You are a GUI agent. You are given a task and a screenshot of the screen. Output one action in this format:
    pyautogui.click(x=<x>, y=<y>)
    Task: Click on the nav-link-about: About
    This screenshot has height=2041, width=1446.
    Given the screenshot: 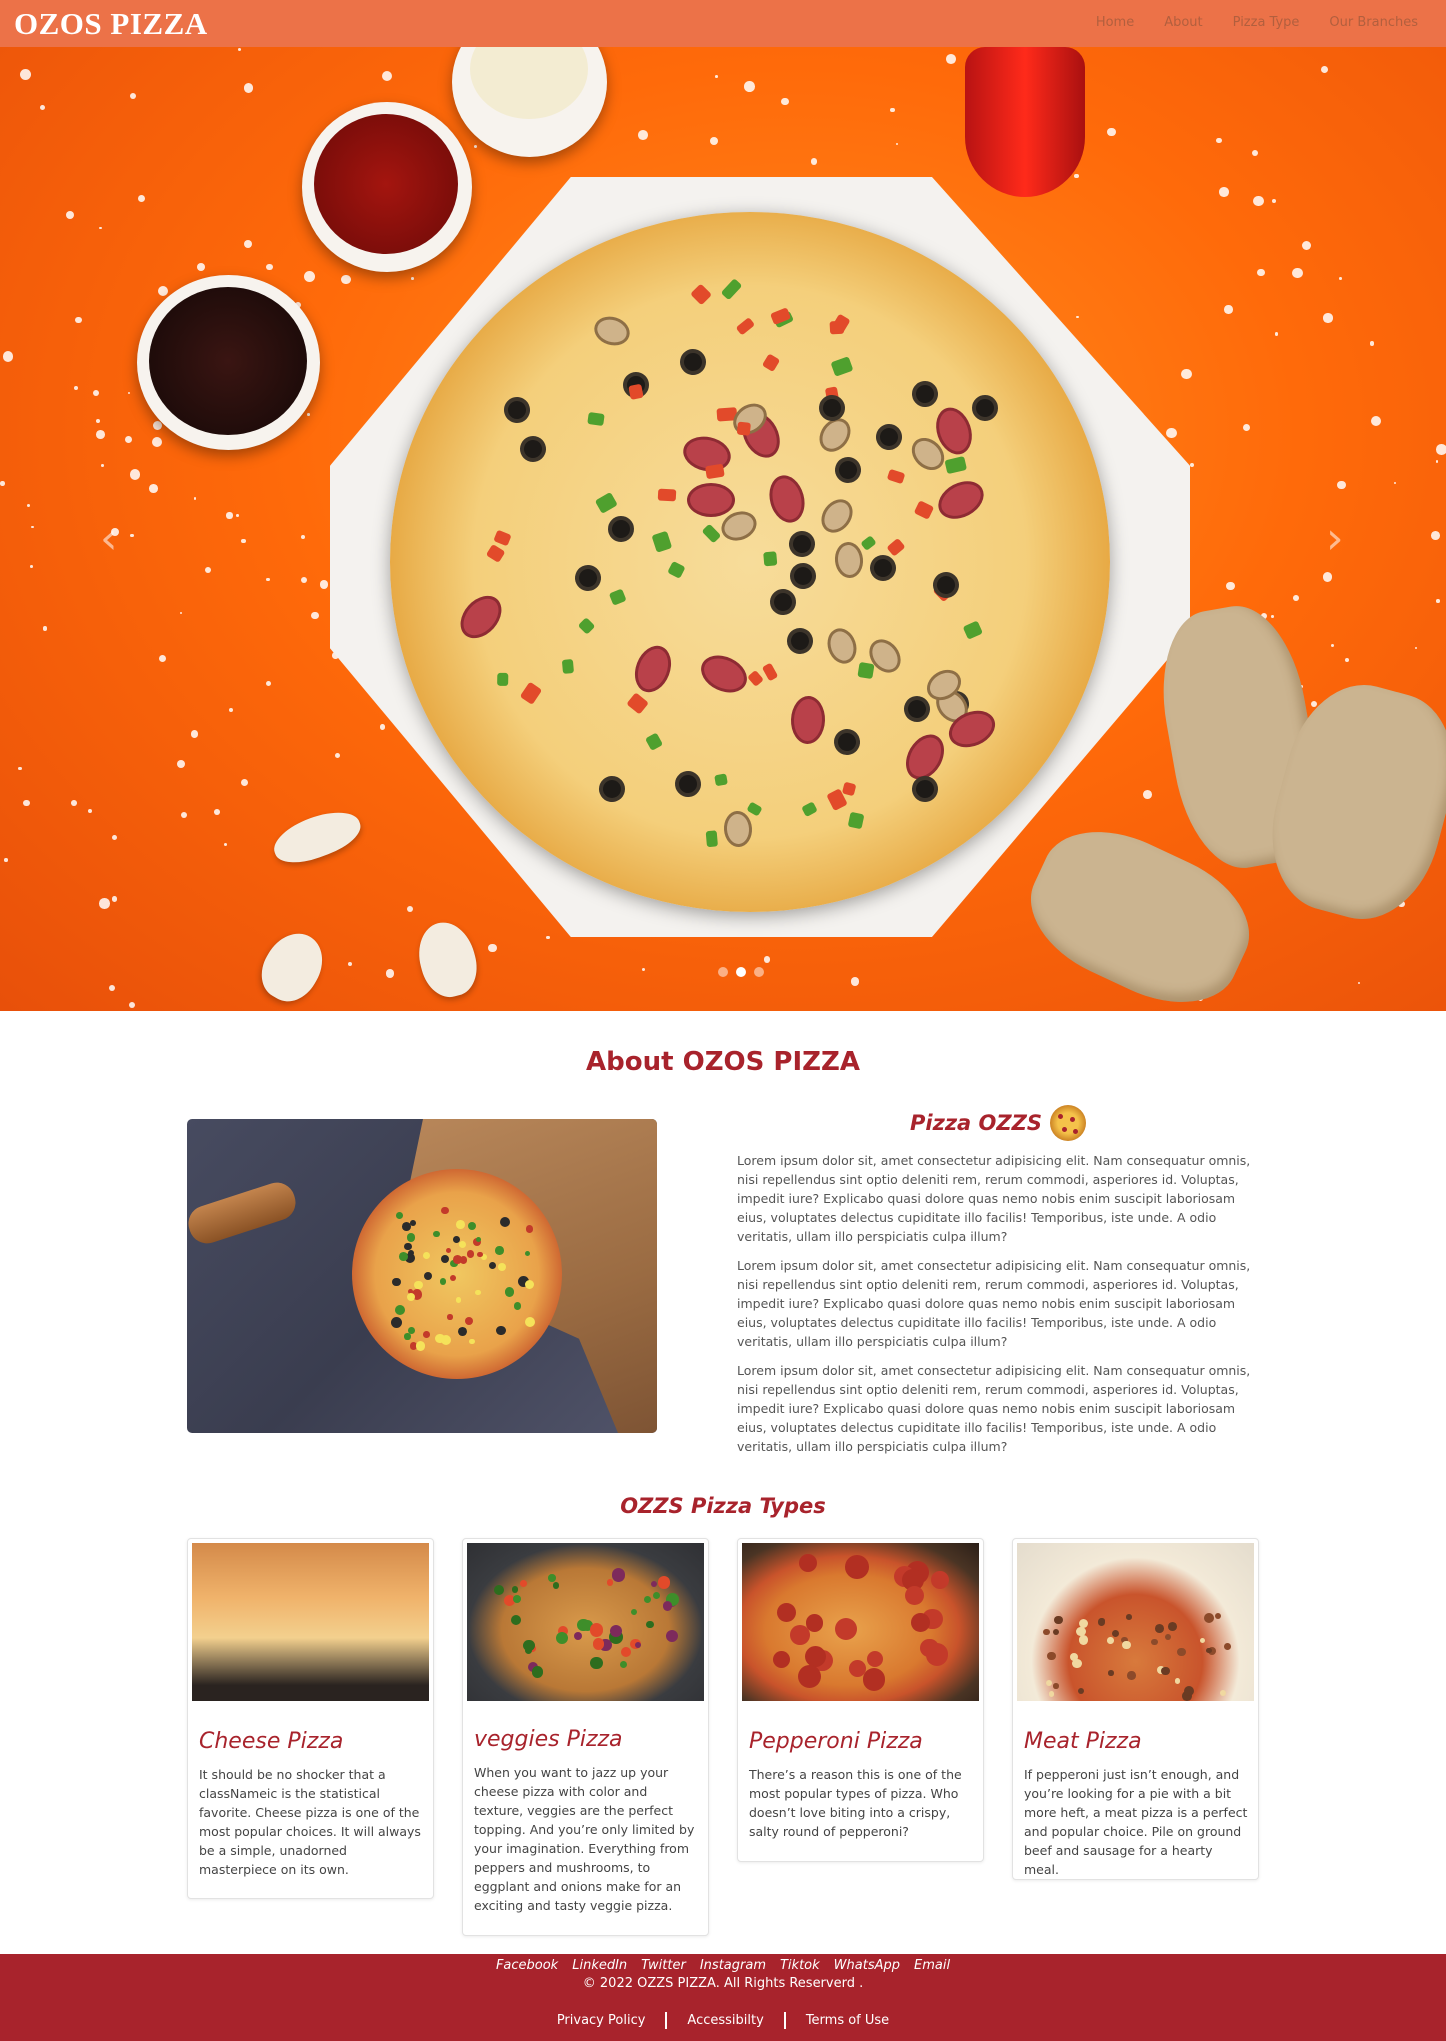 What is the action you would take?
    pyautogui.click(x=1183, y=22)
    